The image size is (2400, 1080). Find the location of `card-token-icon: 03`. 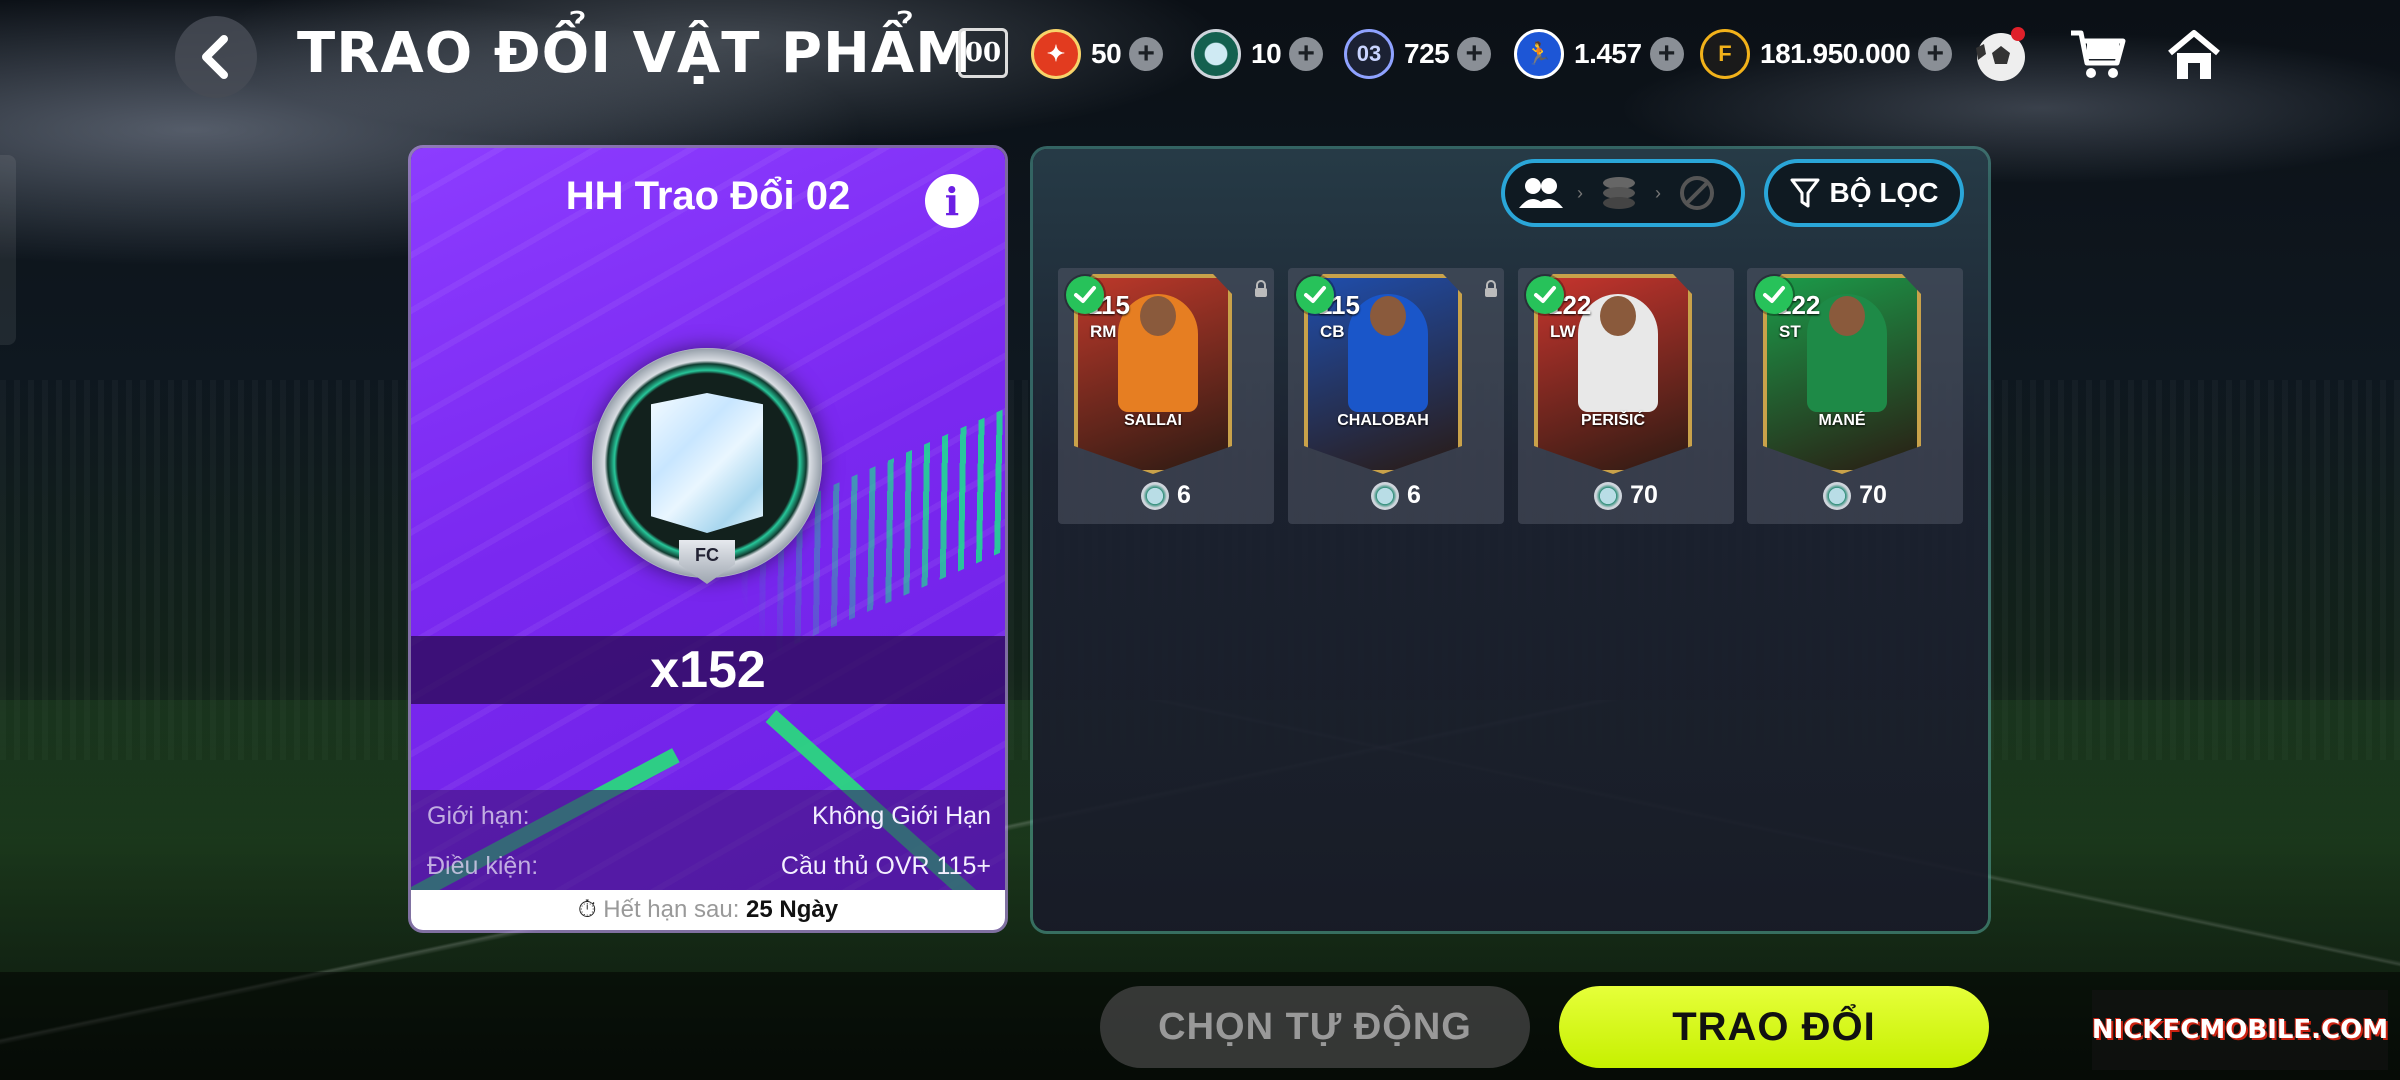

card-token-icon: 03 is located at coordinates (1369, 54).